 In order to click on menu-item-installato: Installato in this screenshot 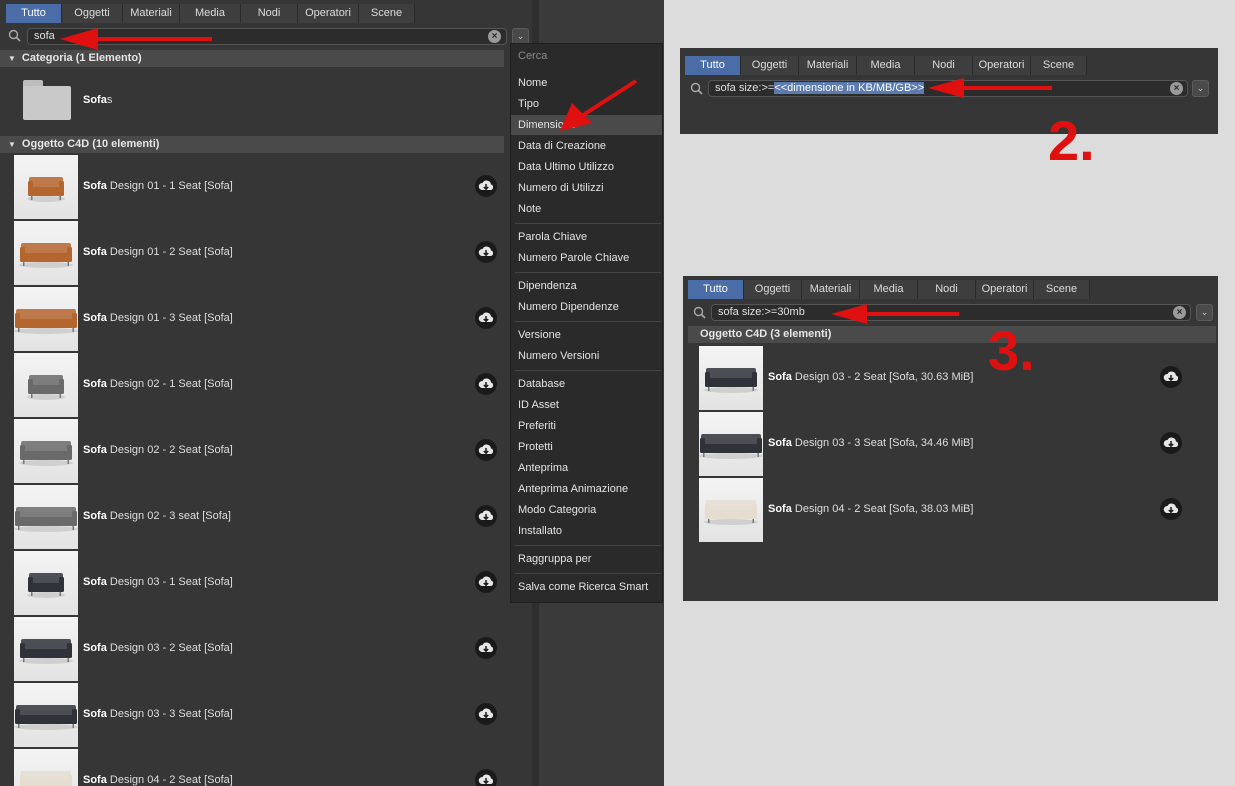, I will do `click(586, 531)`.